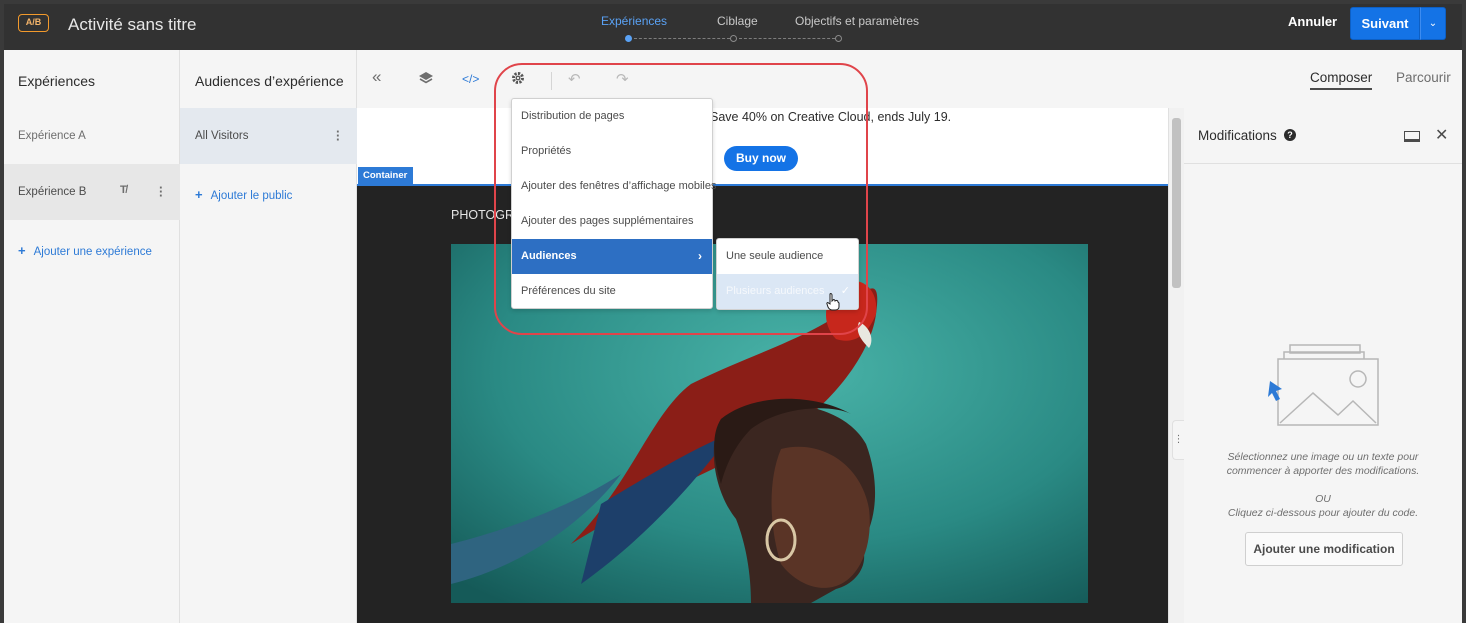 Image resolution: width=1466 pixels, height=623 pixels. Describe the element at coordinates (269, 81) in the screenshot. I see `audiences-panel-title: Audiences d’expérience` at that location.